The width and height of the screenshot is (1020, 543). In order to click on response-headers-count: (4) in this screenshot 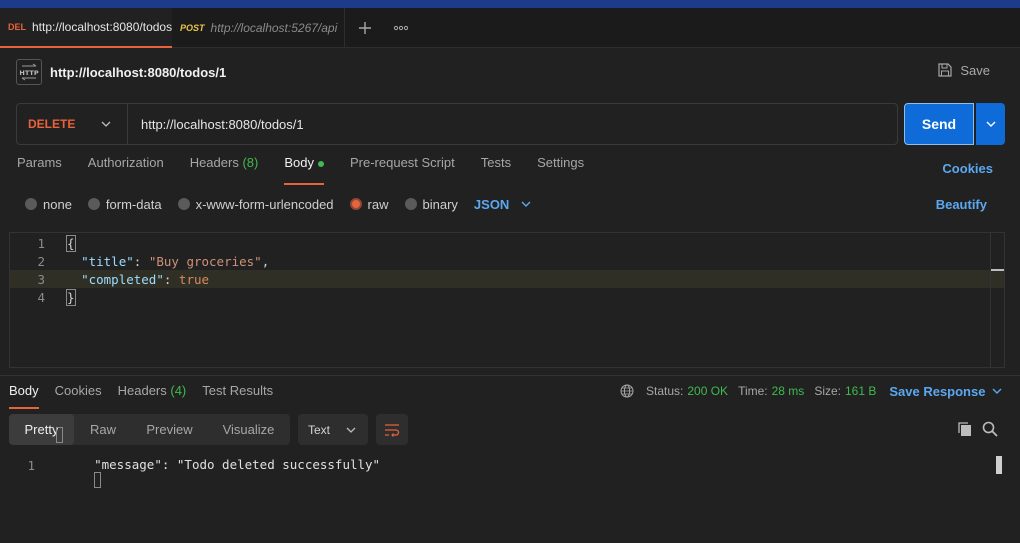, I will do `click(178, 390)`.